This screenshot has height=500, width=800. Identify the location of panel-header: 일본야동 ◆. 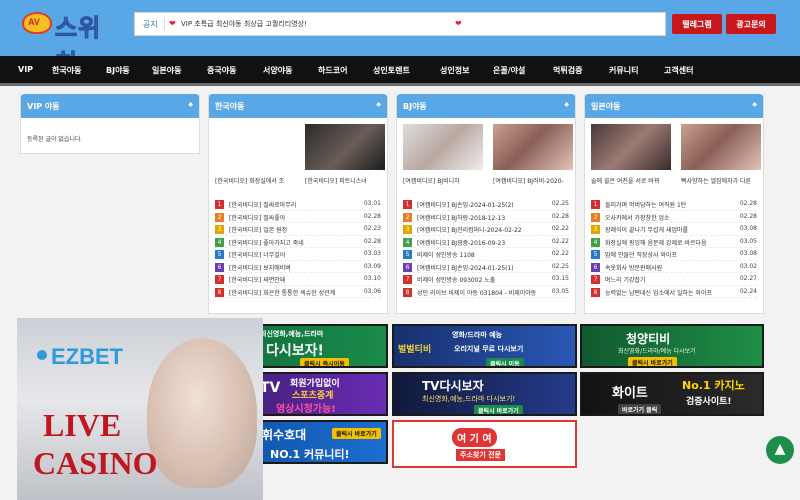
(674, 106).